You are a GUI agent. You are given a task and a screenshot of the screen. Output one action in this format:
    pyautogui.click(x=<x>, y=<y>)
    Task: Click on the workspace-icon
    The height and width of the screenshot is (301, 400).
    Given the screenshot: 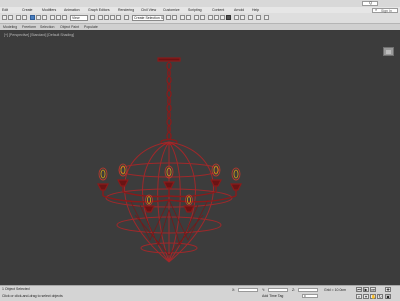 What is the action you would take?
    pyautogui.click(x=250, y=17)
    